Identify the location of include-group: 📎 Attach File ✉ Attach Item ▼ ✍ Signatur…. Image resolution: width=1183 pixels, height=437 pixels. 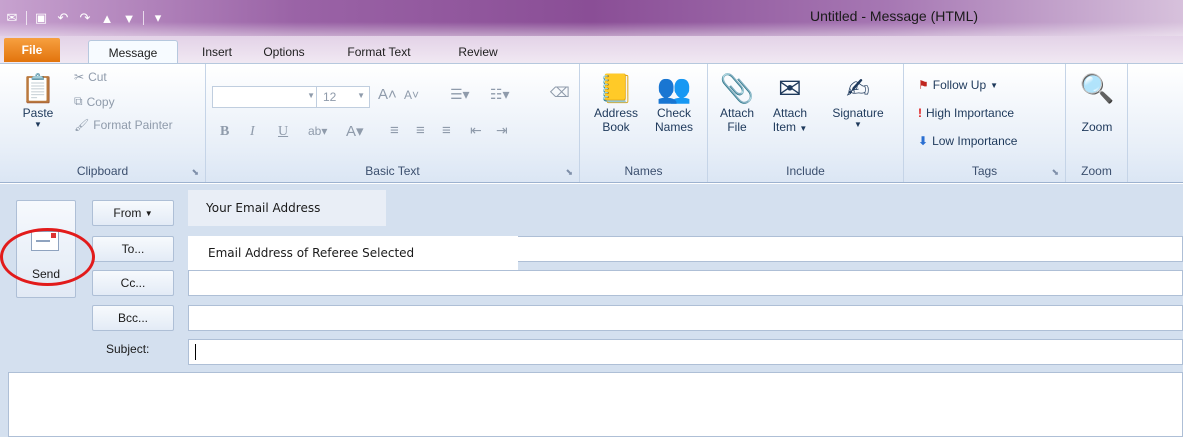
(806, 123).